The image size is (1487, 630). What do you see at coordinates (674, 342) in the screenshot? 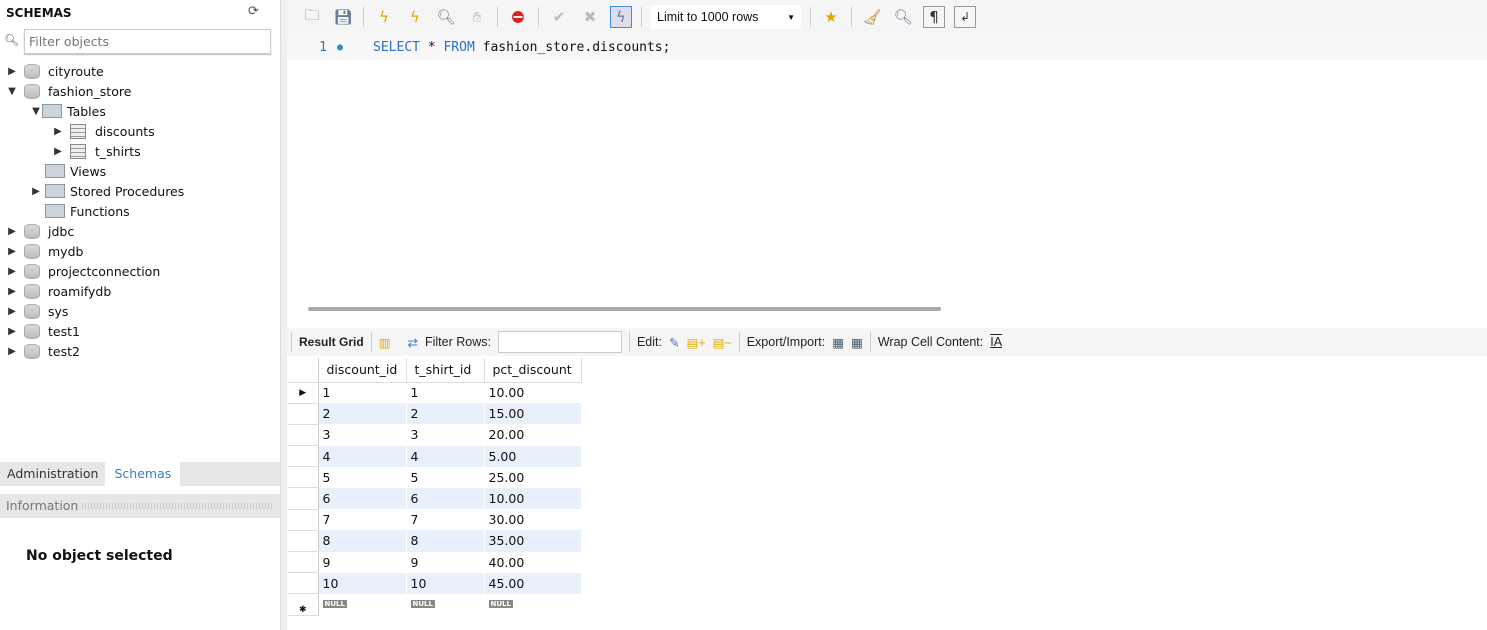
I see `edit-row-icon: ✎` at bounding box center [674, 342].